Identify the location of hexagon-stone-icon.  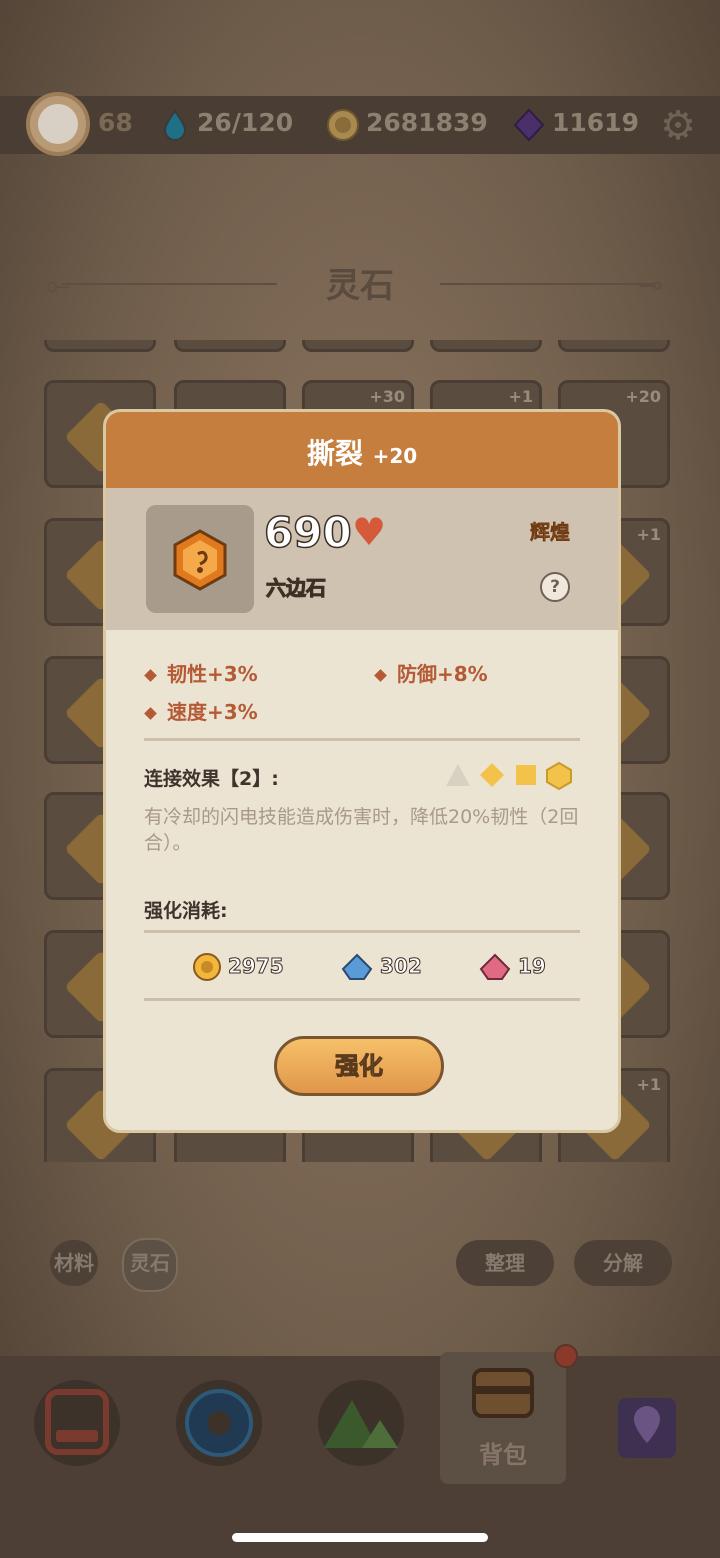
(200, 560).